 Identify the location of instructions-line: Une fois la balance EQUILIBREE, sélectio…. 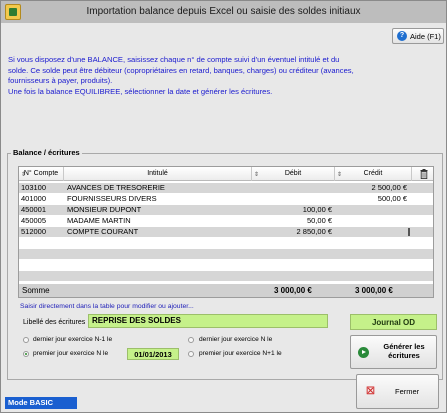
(140, 91).